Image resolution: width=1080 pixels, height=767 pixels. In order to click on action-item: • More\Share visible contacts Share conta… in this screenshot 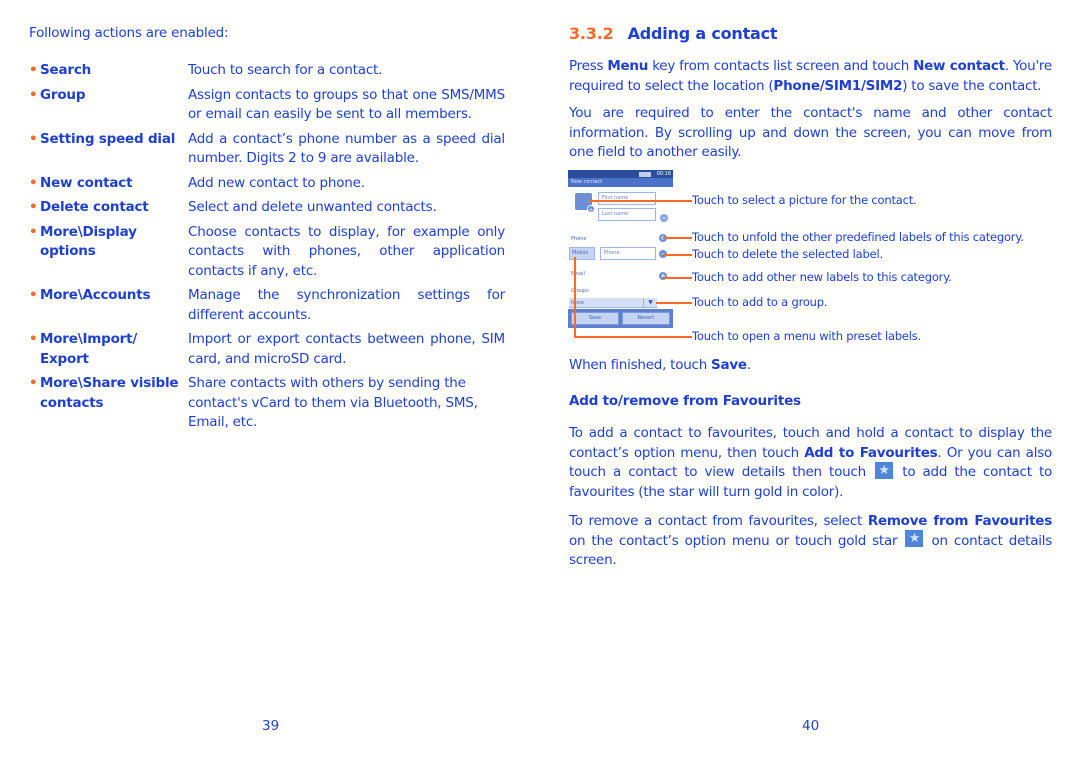, I will do `click(267, 403)`.